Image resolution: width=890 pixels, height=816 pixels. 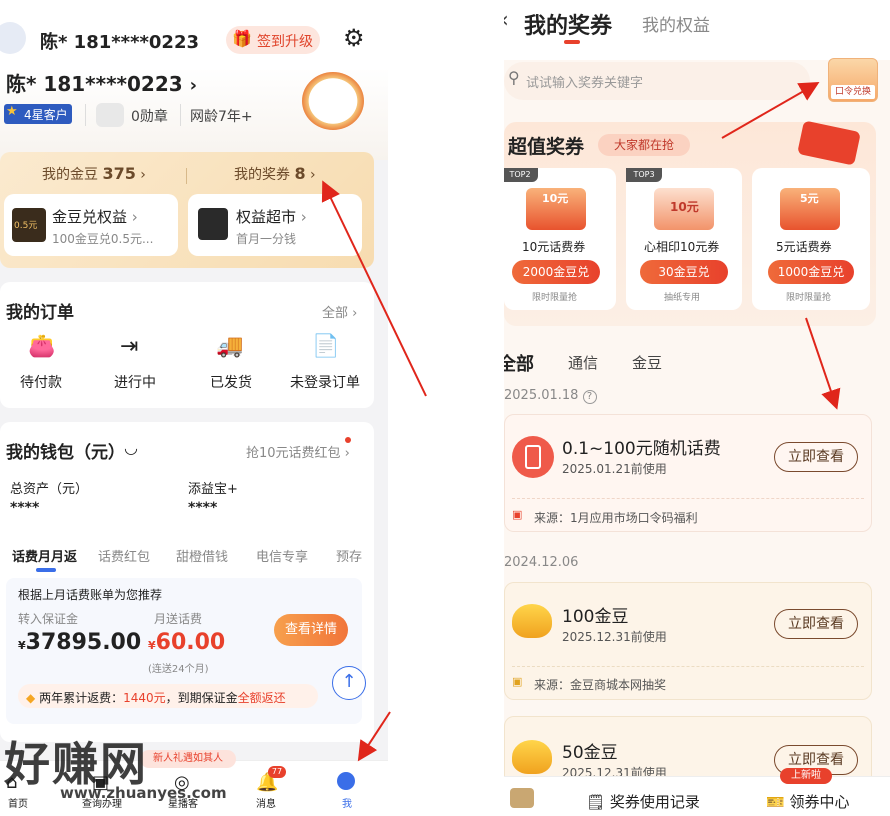 What do you see at coordinates (770, 110) in the screenshot?
I see `arrow-to-redeem` at bounding box center [770, 110].